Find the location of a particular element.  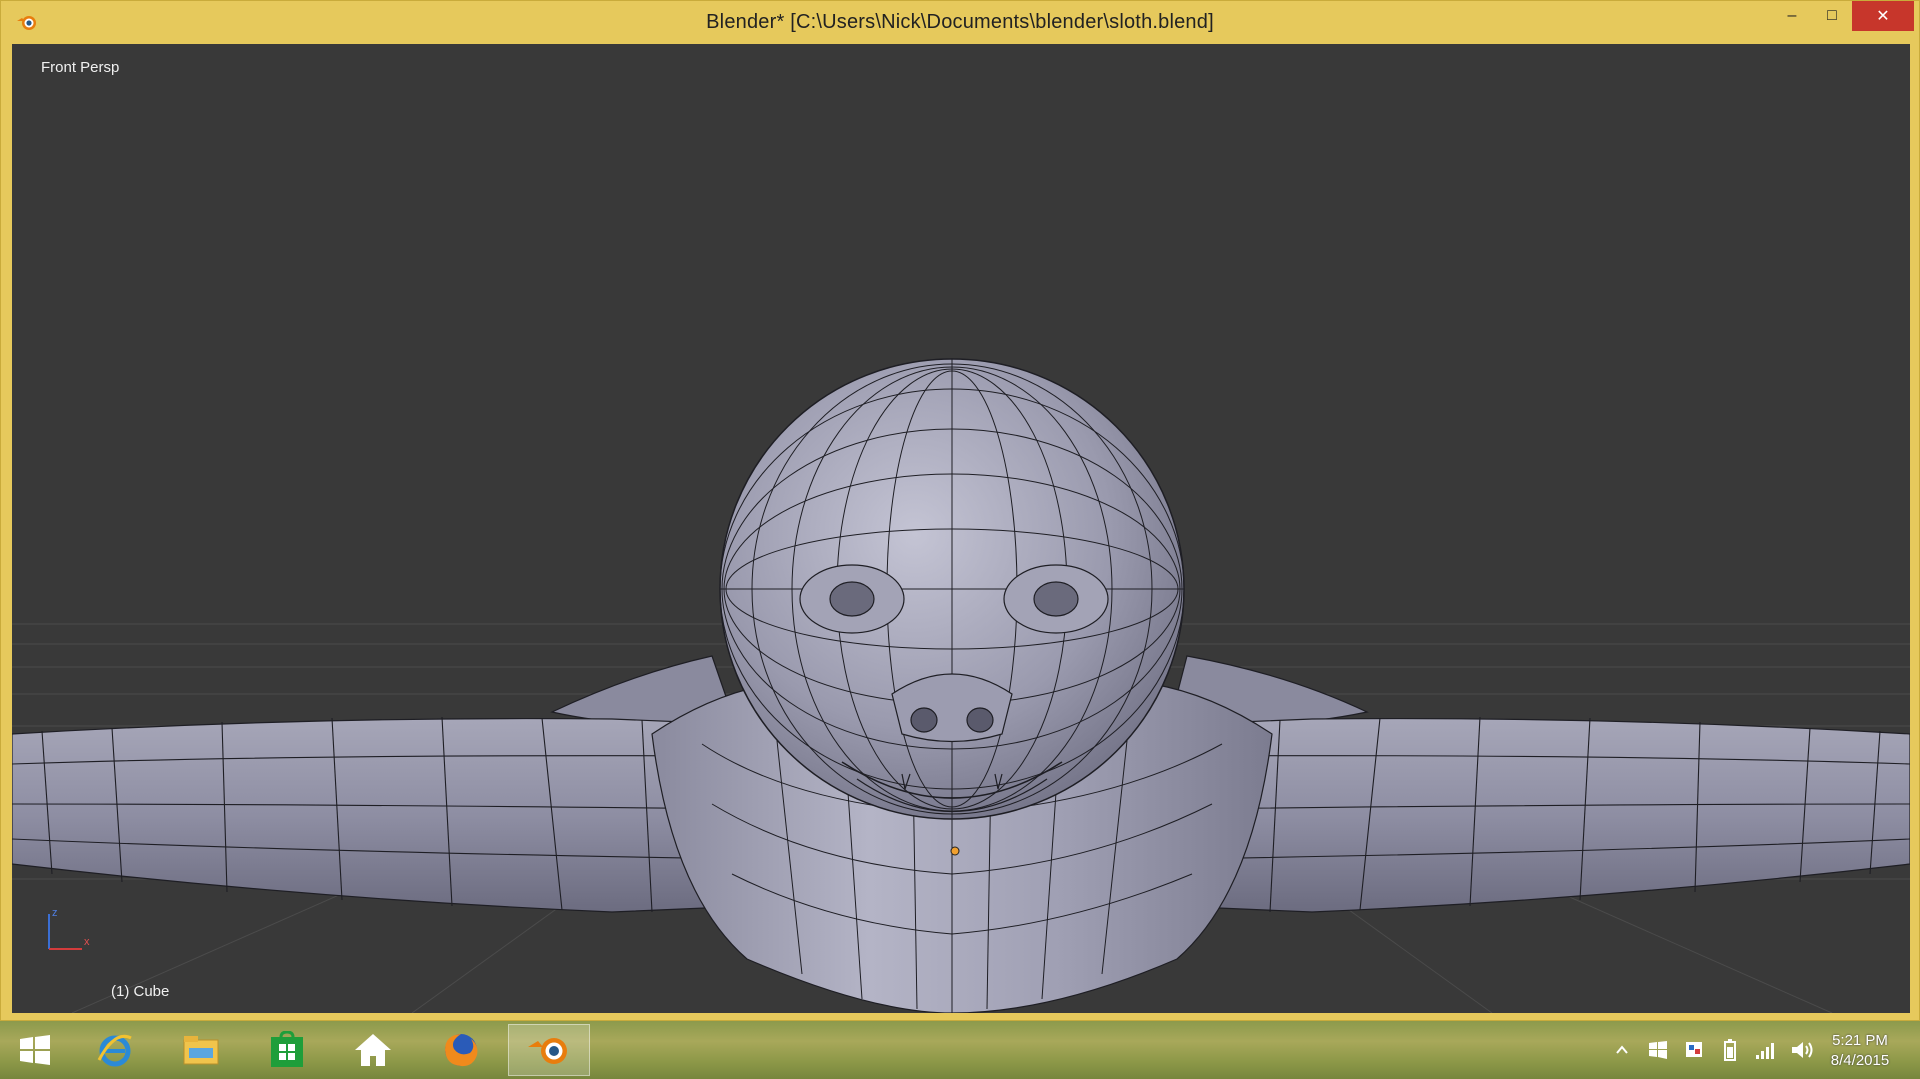

maximize-icon: □ is located at coordinates (1832, 15).